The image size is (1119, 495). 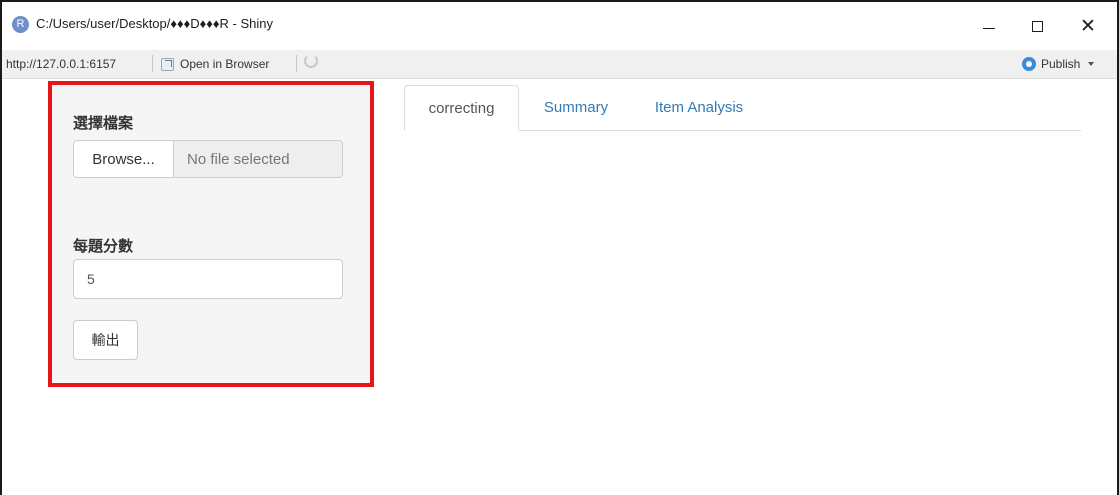 I want to click on file-input-group: Browse... No file selected, so click(x=208, y=159).